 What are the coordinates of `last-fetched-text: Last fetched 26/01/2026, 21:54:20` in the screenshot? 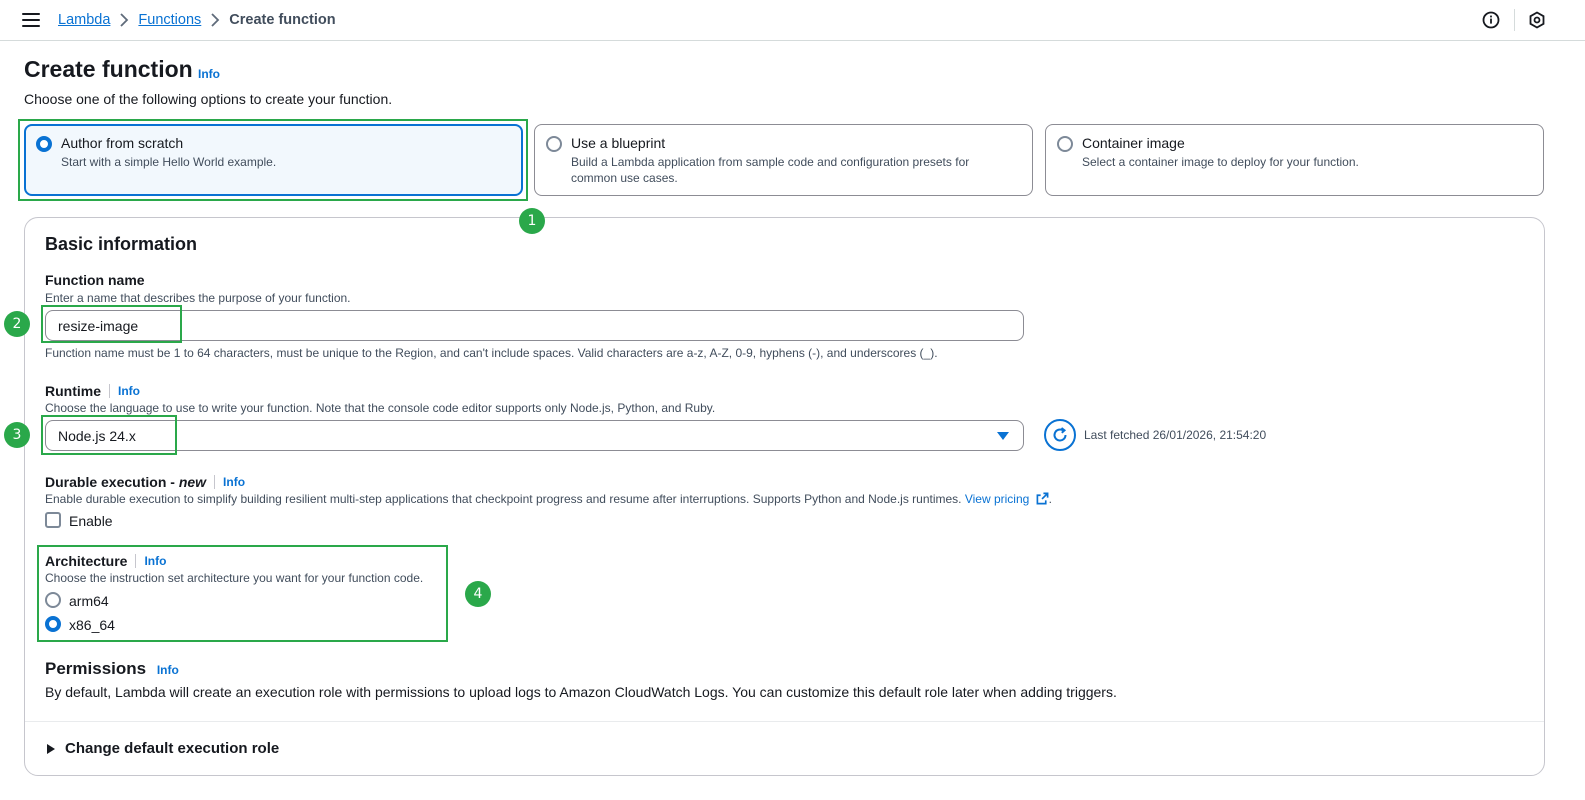 It's located at (1175, 435).